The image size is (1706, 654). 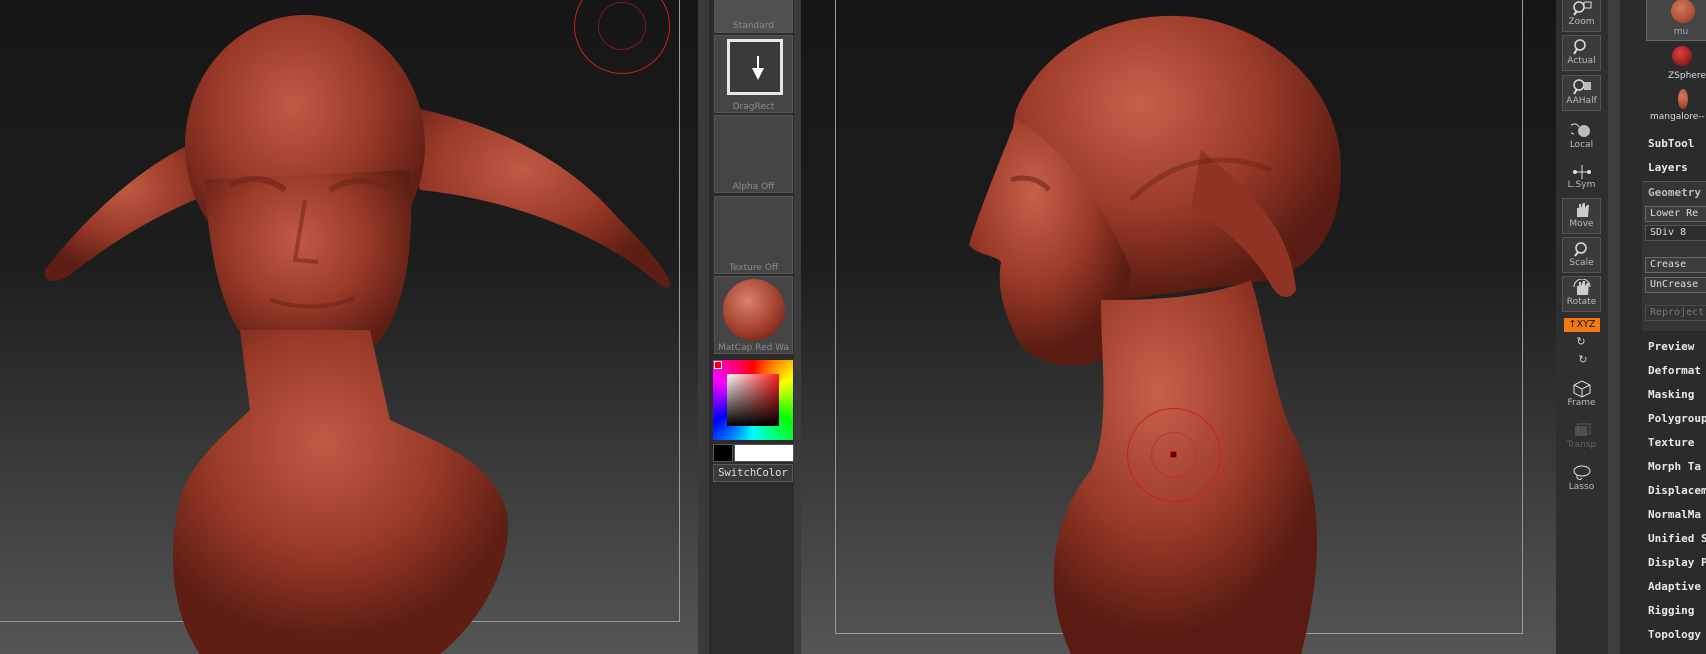 I want to click on scale-icon, so click(x=1580, y=249).